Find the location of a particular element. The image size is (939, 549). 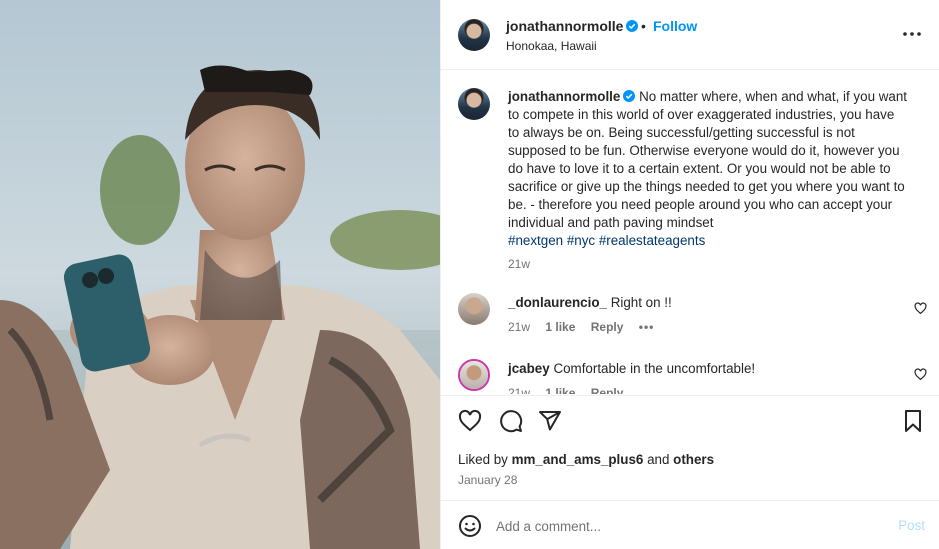

follow-button: Follow is located at coordinates (675, 26).